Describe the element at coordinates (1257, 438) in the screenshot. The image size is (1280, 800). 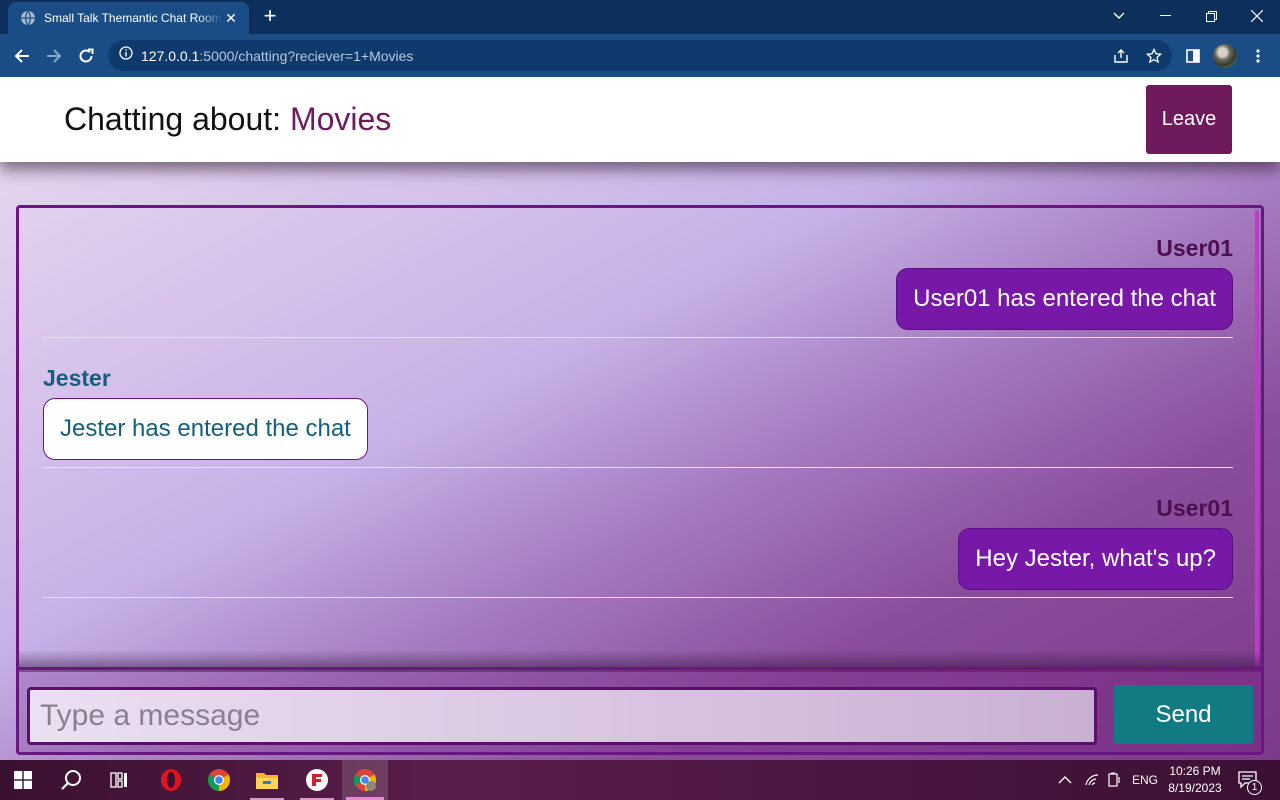
I see `scrollbar-thumb` at that location.